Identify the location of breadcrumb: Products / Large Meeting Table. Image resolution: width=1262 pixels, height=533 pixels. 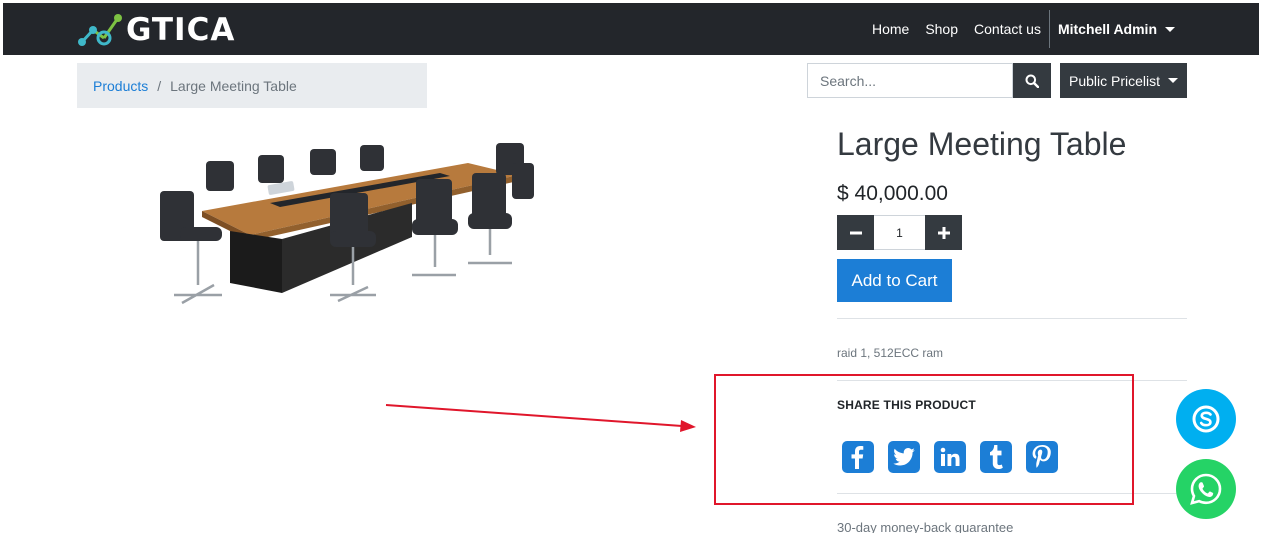
(252, 85).